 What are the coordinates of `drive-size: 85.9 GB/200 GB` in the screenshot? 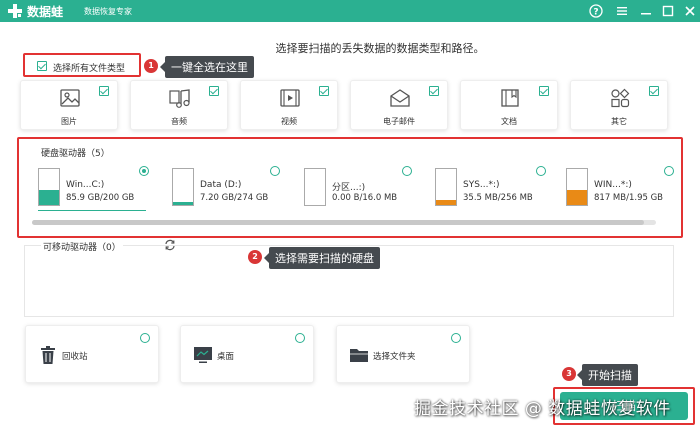 It's located at (100, 198).